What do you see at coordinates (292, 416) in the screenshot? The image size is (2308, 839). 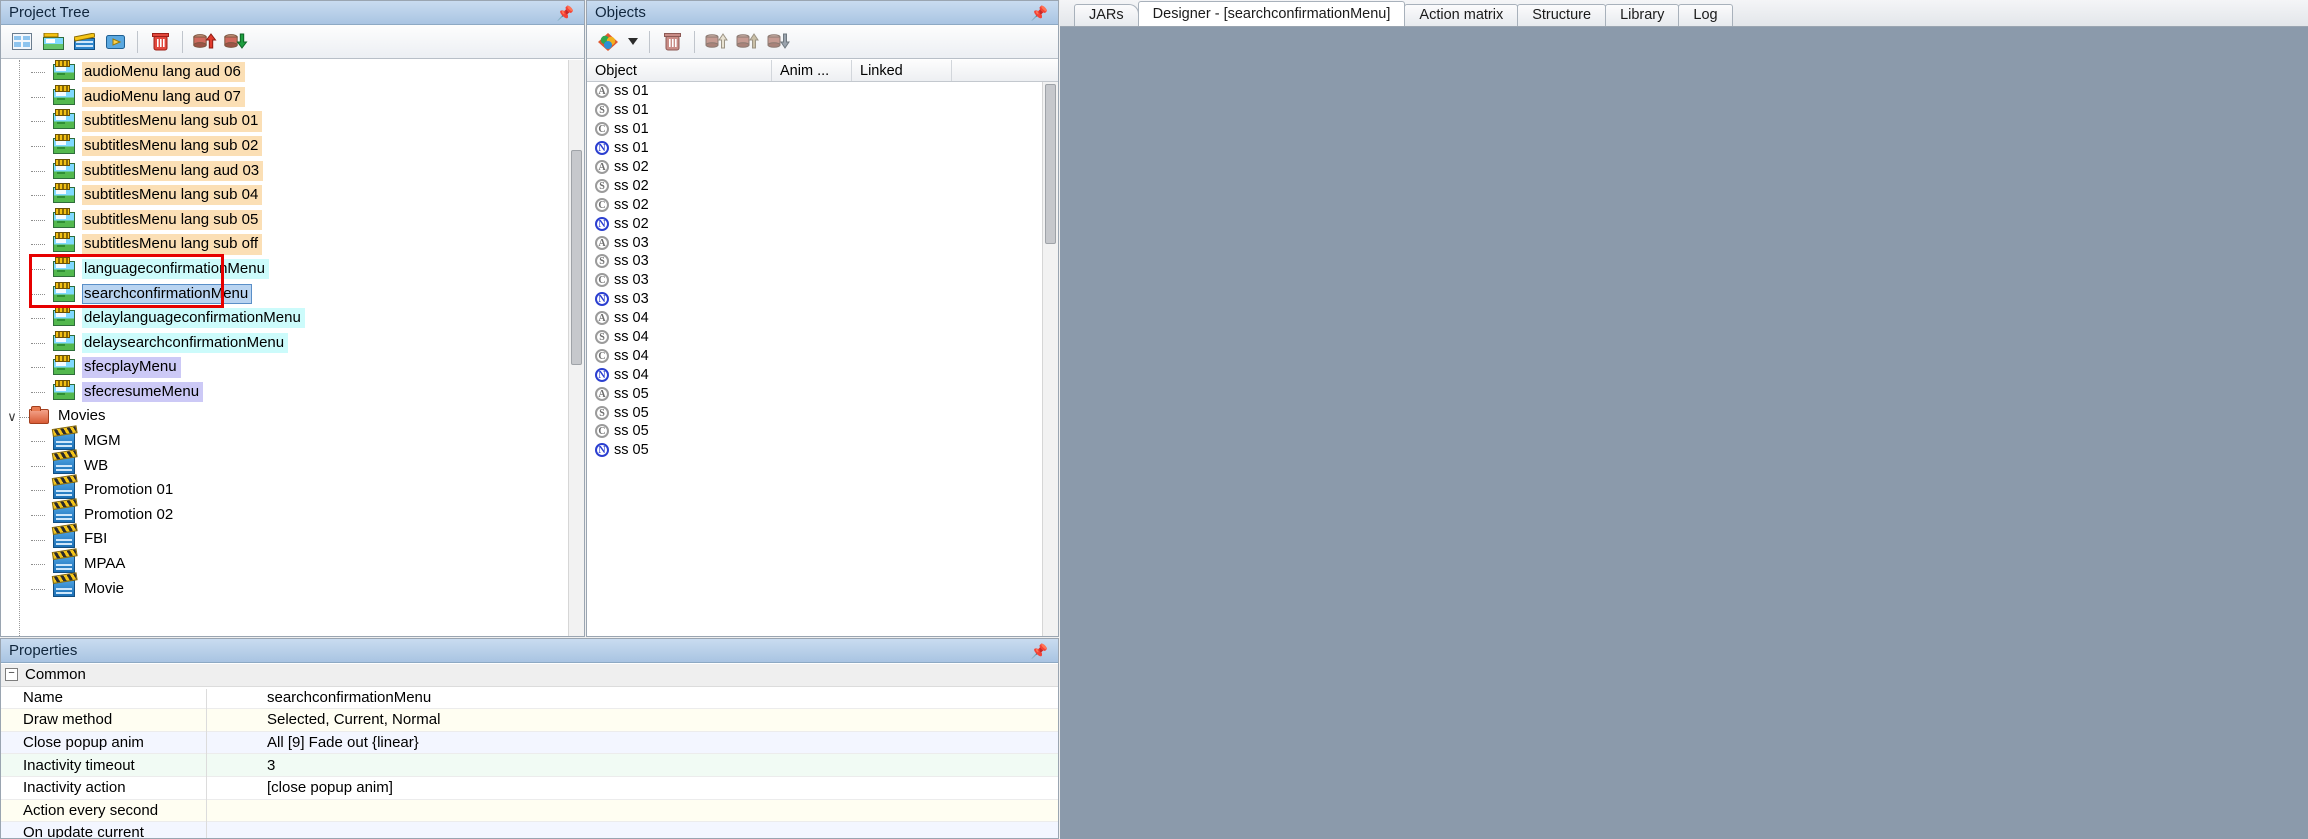 I see `tree-item-movies: ∨ Movies` at bounding box center [292, 416].